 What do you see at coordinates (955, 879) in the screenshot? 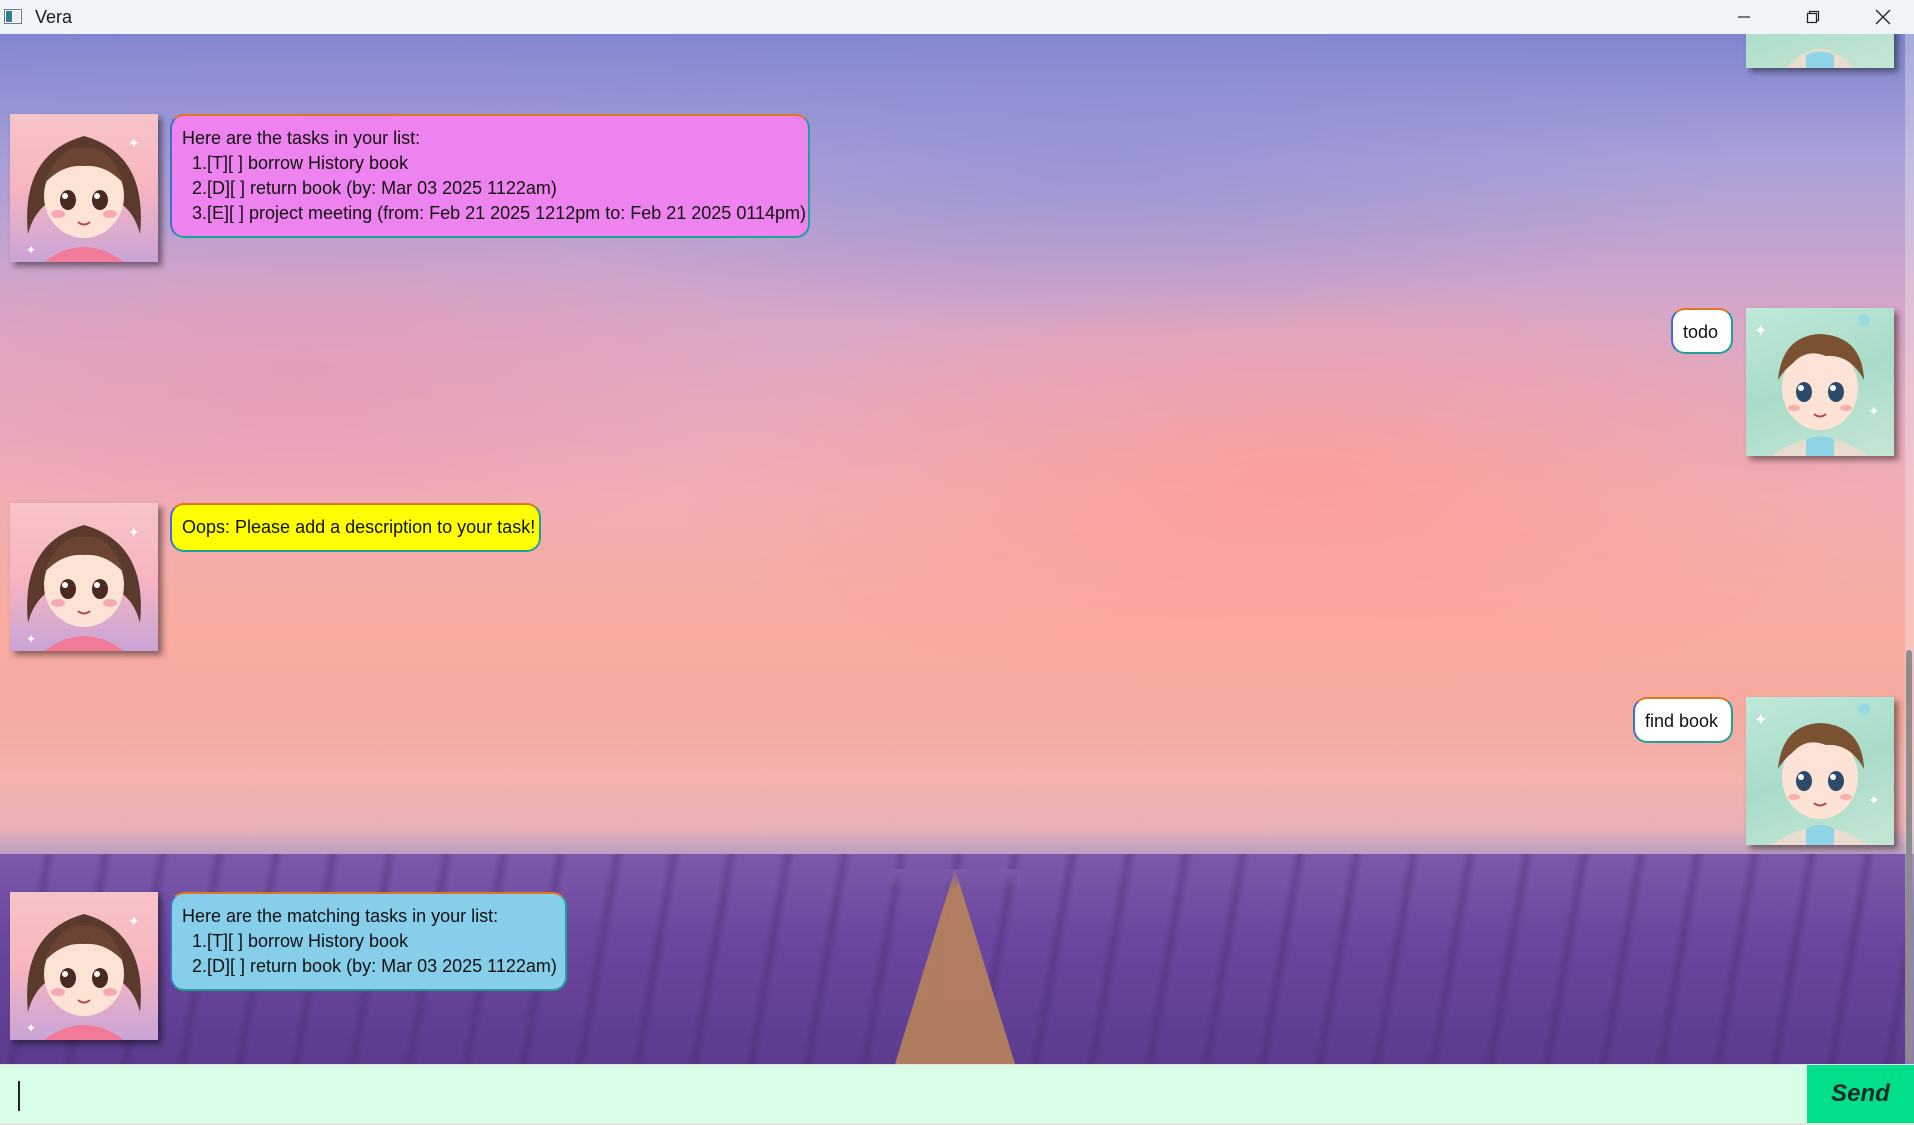
I see `background-path-fade` at bounding box center [955, 879].